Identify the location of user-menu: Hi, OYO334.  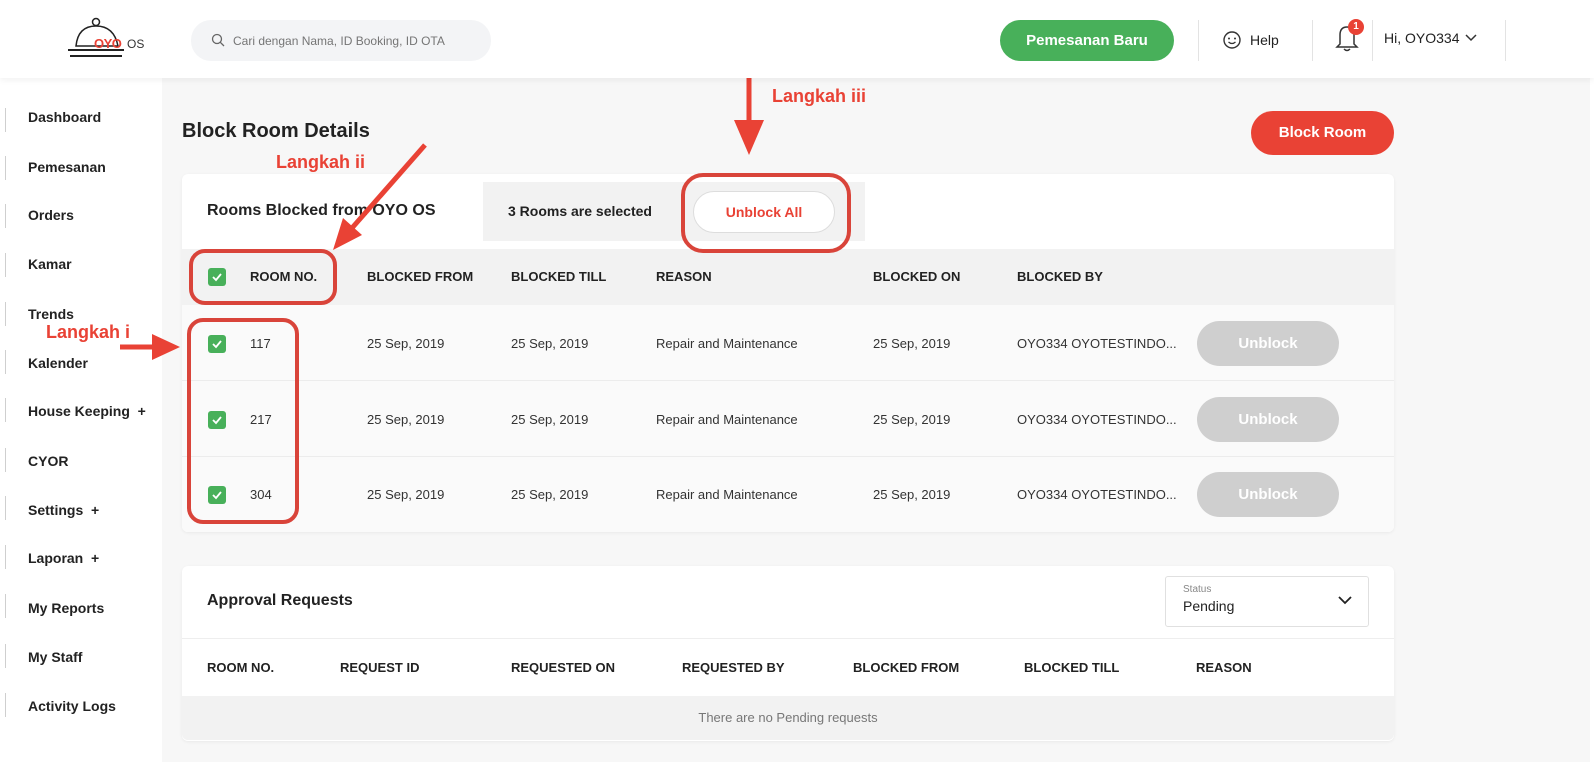
(1431, 38).